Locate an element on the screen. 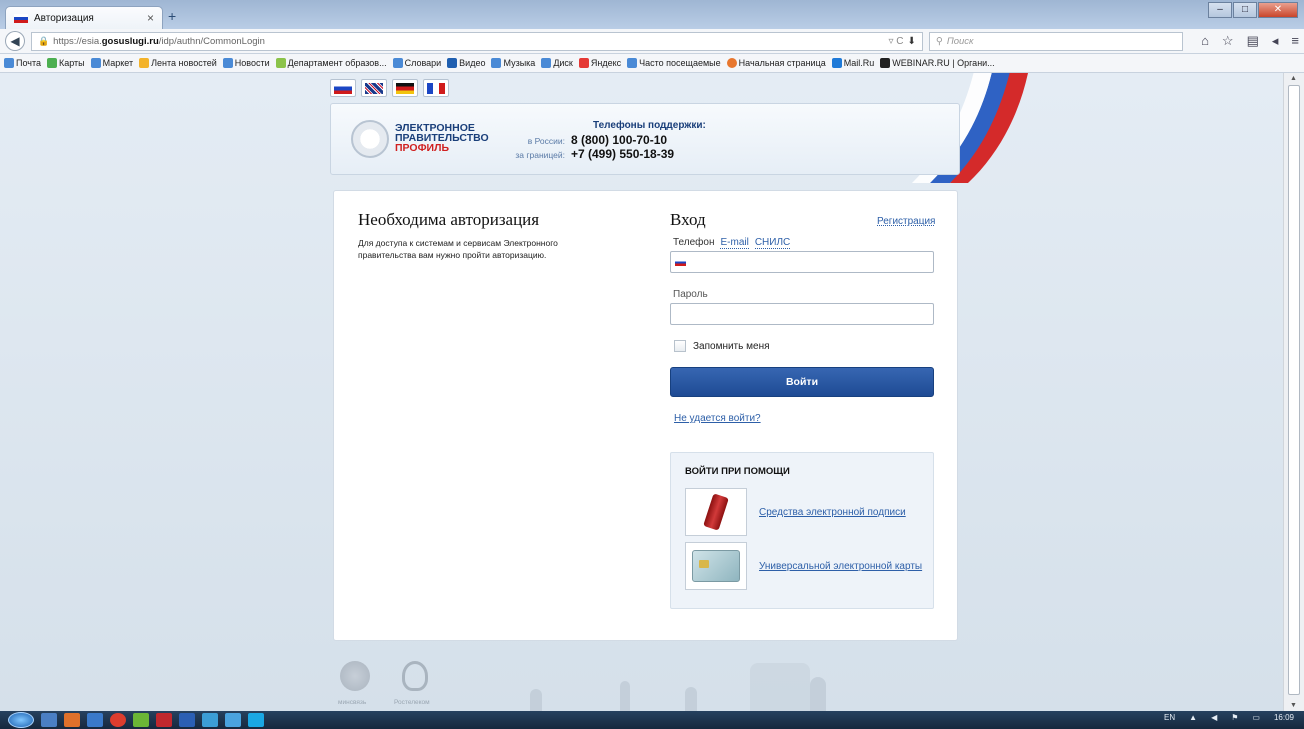  bookmark-item: Mail.Ru is located at coordinates (852, 63).